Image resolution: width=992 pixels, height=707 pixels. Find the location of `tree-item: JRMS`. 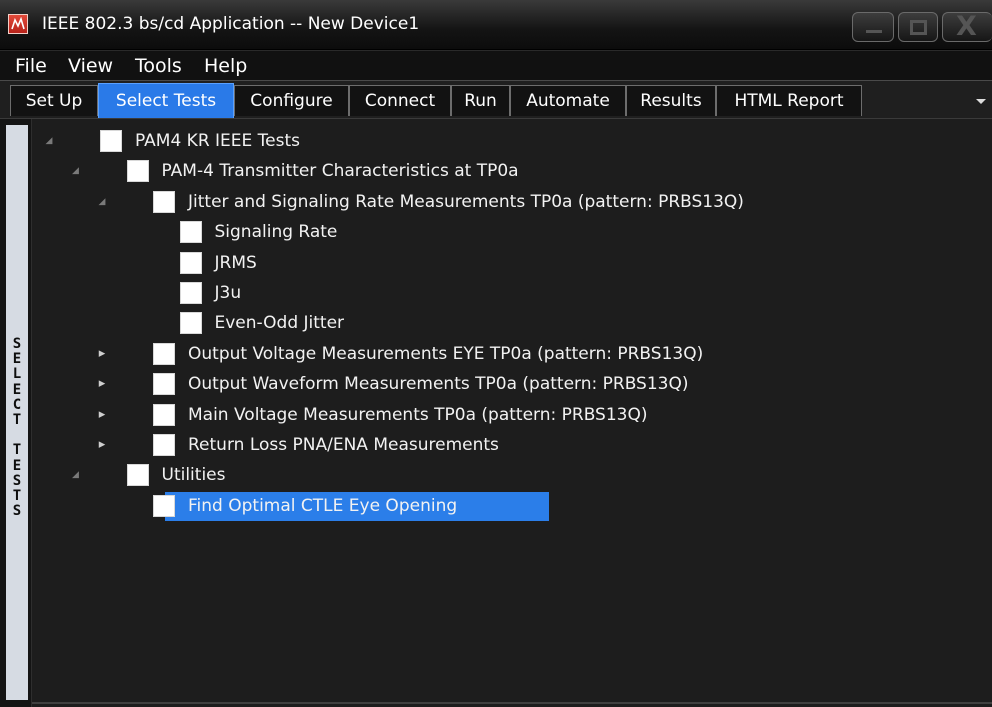

tree-item: JRMS is located at coordinates (512, 263).